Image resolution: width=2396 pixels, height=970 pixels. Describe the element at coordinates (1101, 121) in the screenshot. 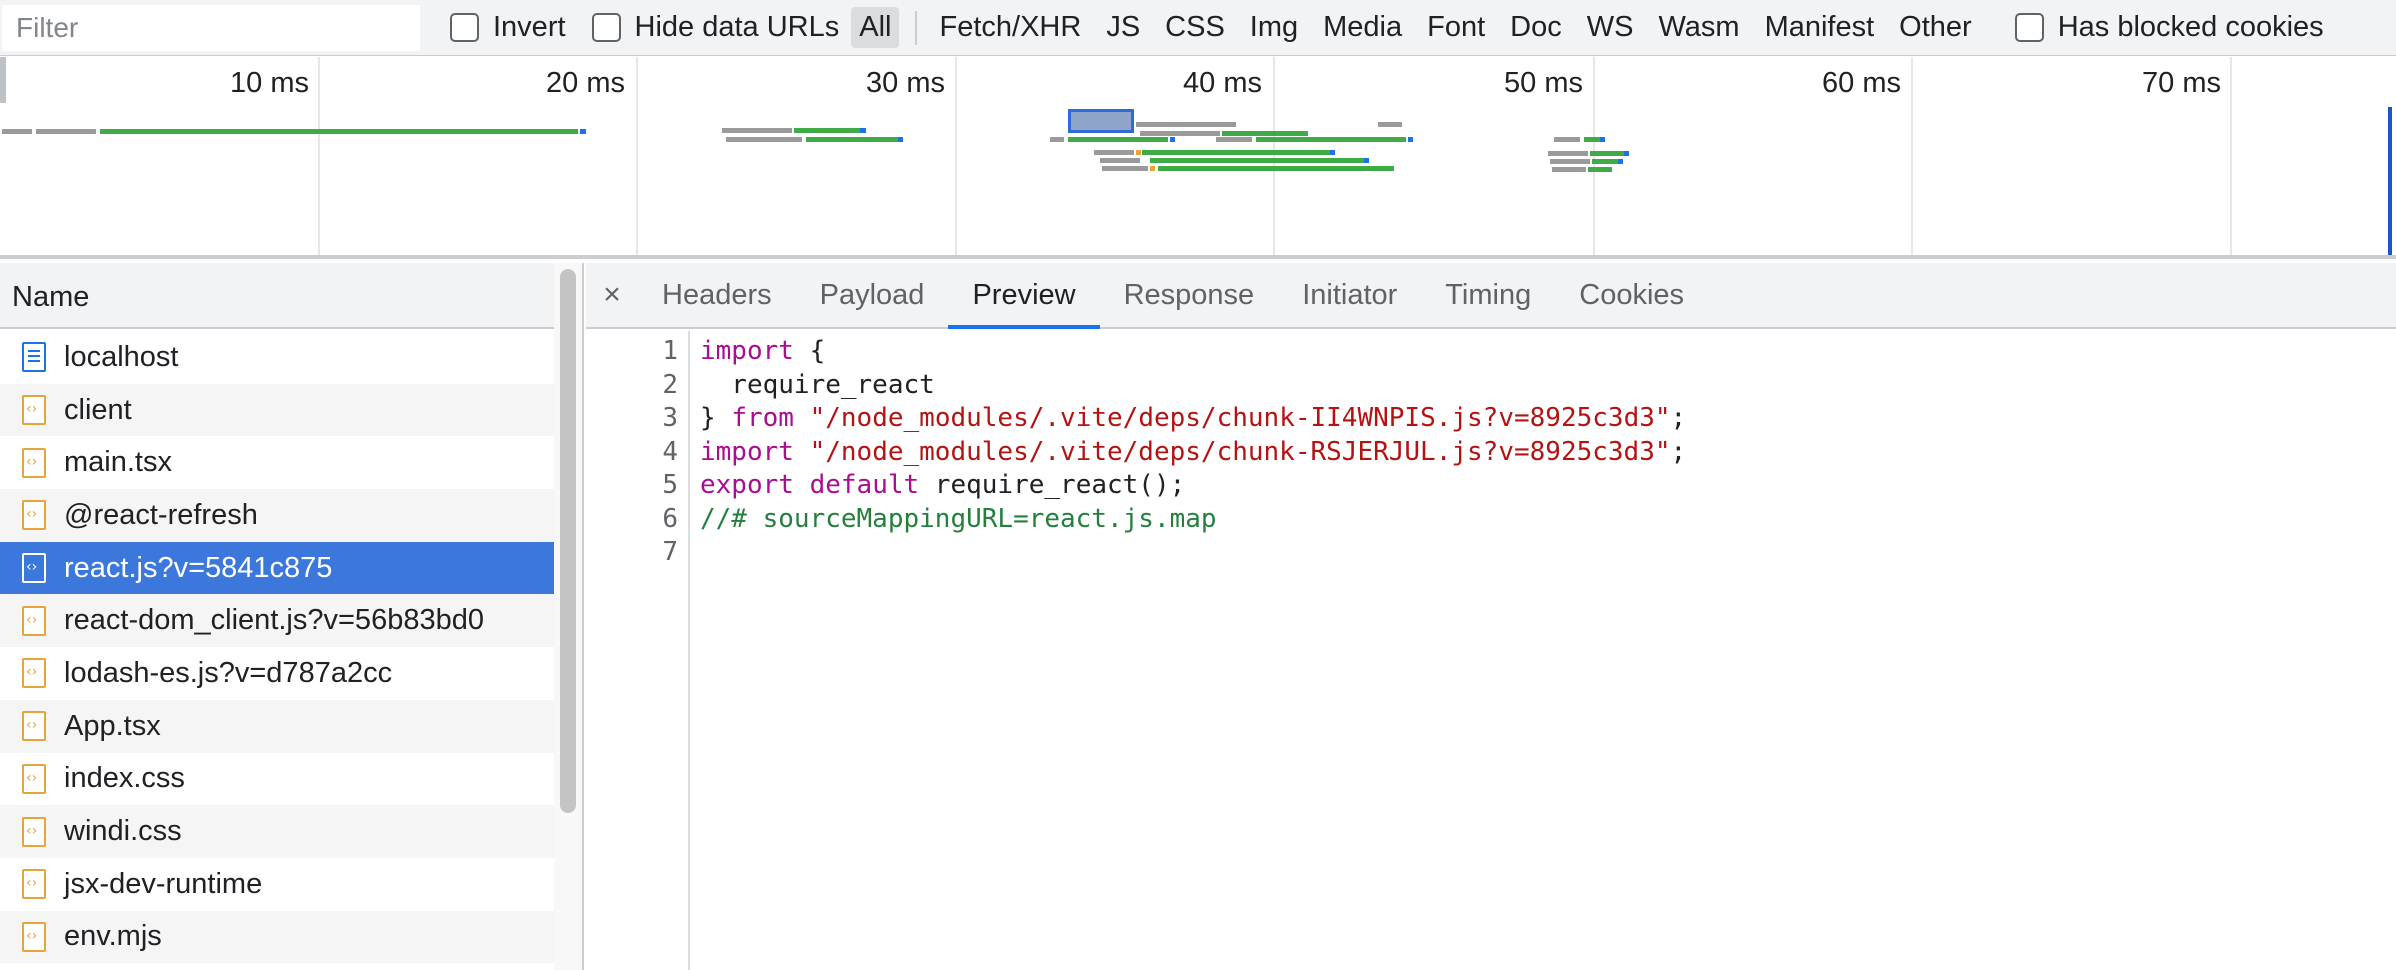

I see `overview-selected-request` at that location.